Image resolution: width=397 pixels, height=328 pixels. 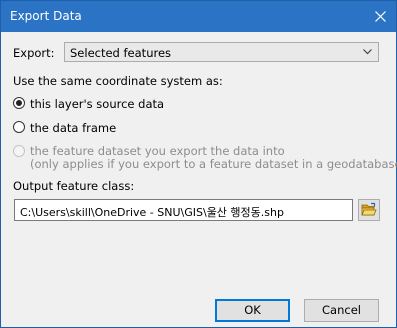 I want to click on radio-selected-dot, so click(x=19, y=103).